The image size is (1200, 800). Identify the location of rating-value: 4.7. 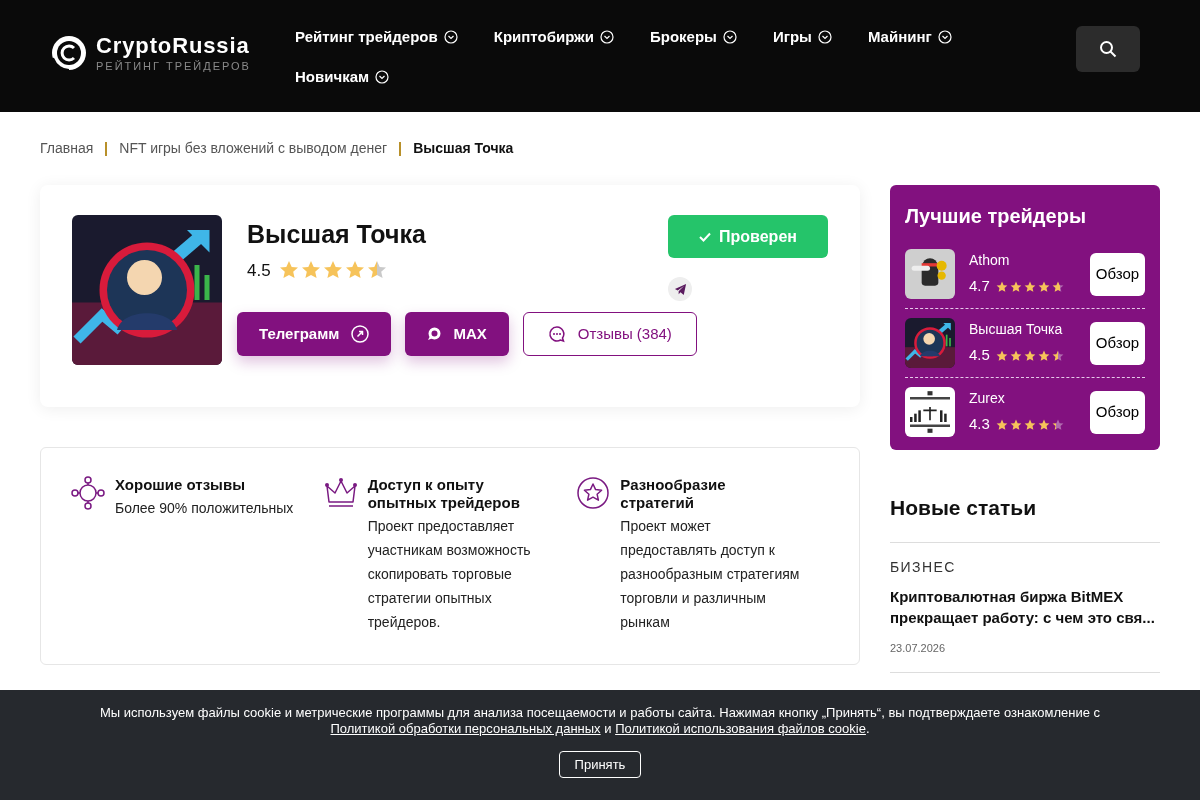
(979, 286).